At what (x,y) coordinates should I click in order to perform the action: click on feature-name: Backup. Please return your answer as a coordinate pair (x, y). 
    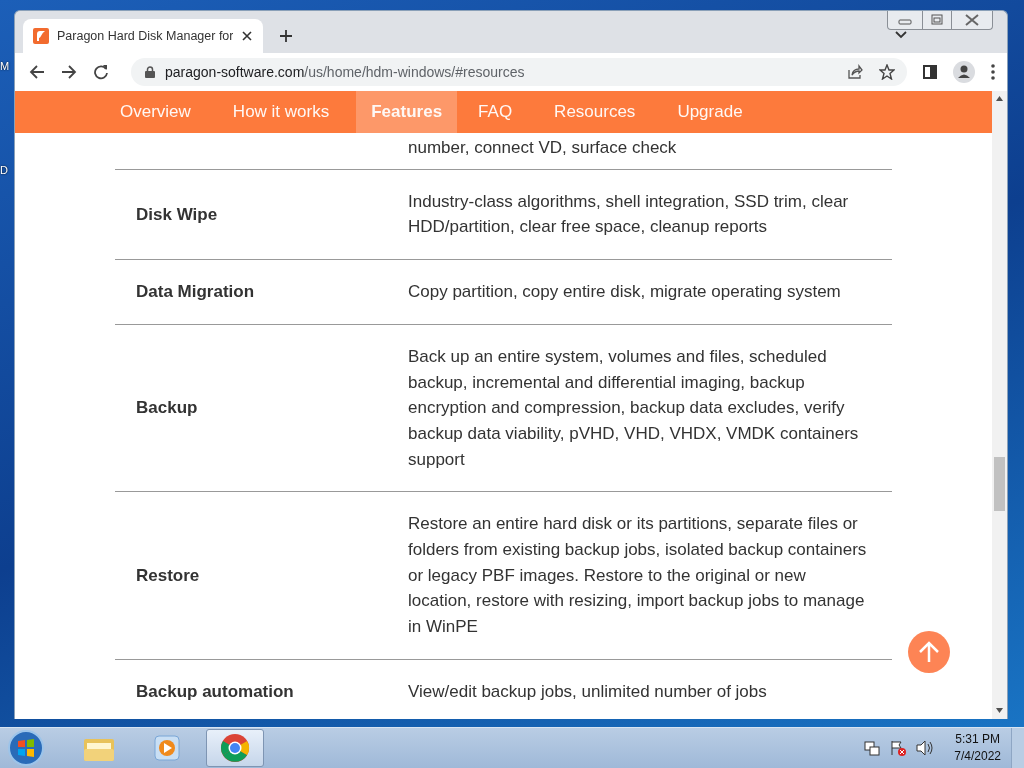
    Looking at the image, I should click on (167, 408).